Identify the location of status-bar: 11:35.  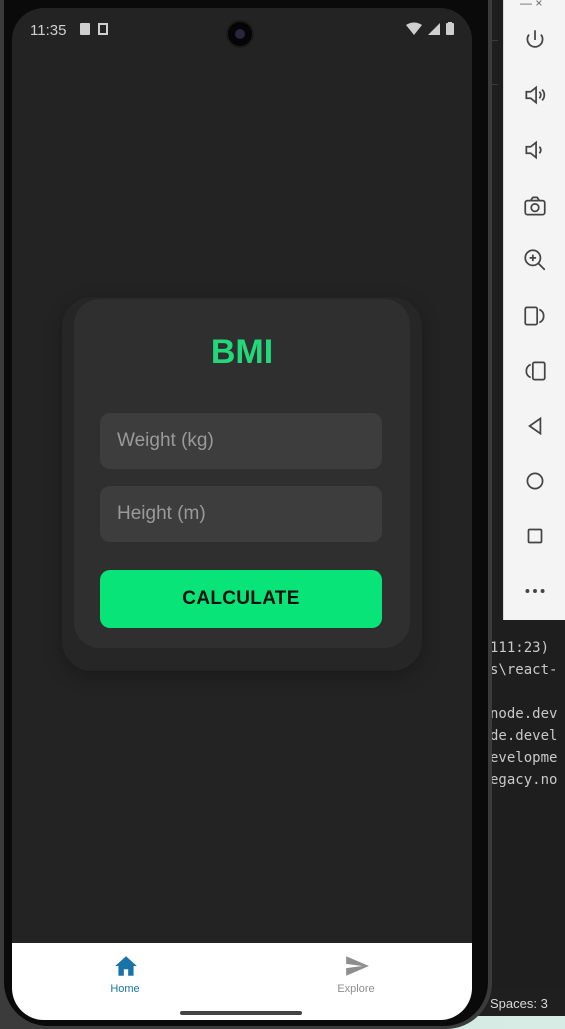
(242, 30).